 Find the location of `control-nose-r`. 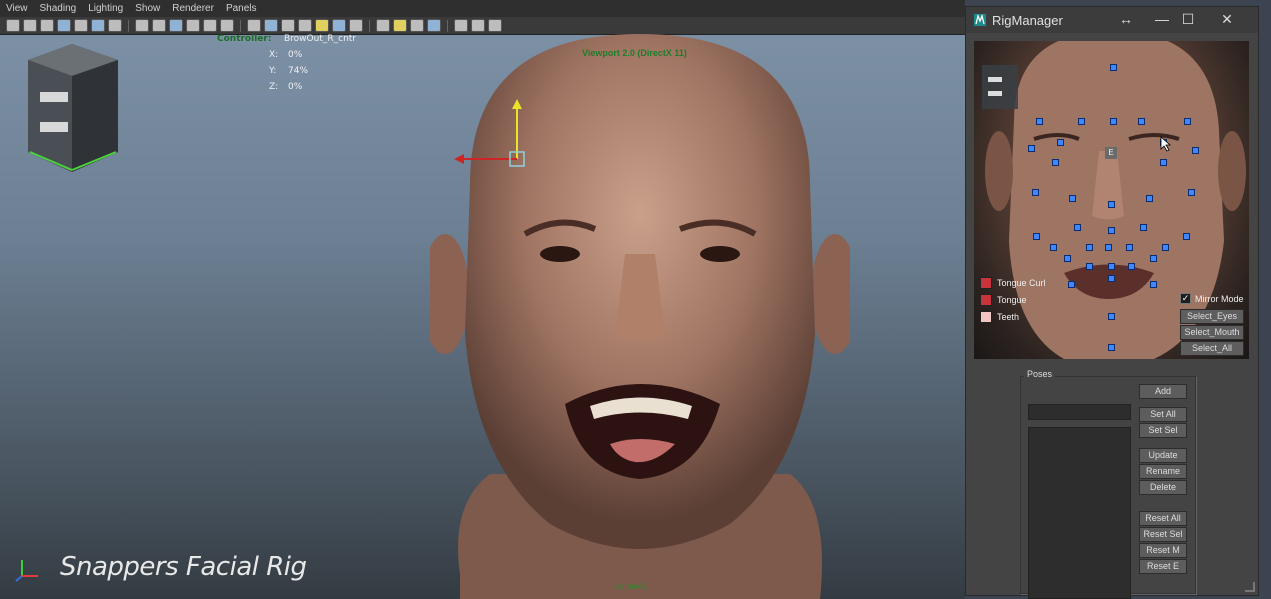

control-nose-r is located at coordinates (1072, 198).